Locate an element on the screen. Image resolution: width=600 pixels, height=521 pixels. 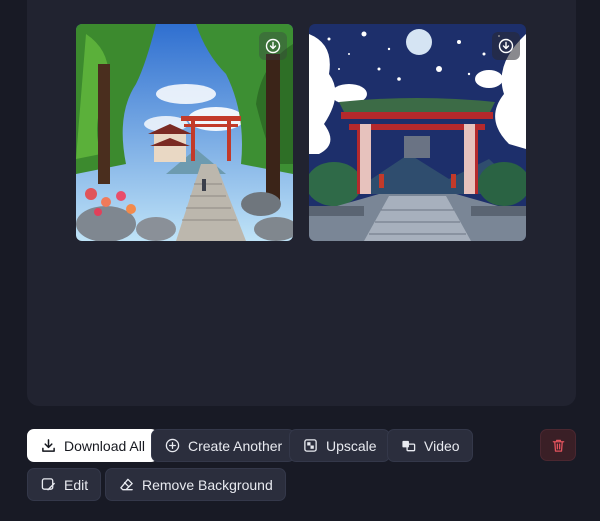
edit-button: Edit is located at coordinates (64, 484).